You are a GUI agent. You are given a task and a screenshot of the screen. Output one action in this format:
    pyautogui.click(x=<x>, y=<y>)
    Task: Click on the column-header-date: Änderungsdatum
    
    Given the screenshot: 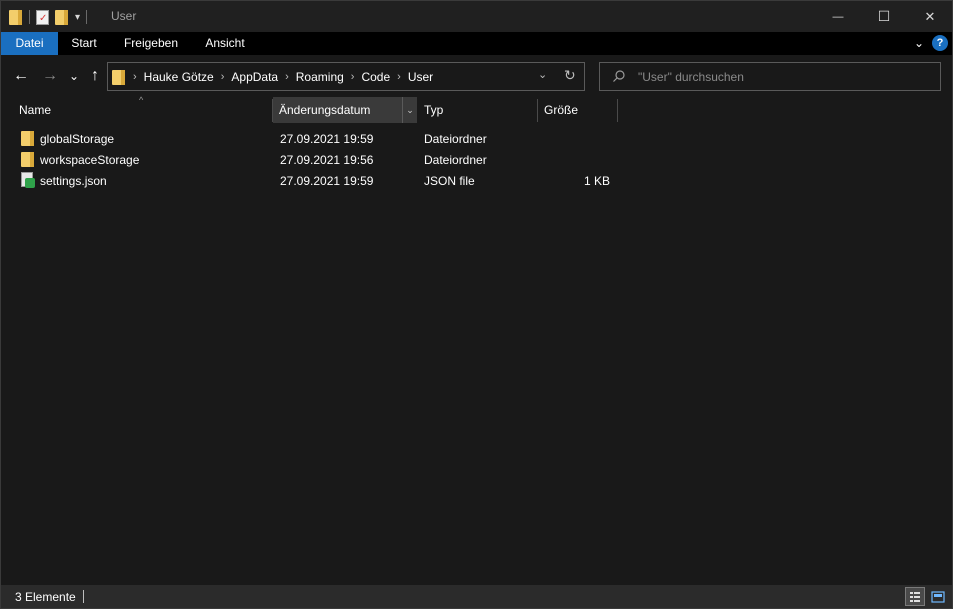 What is the action you would take?
    pyautogui.click(x=345, y=110)
    